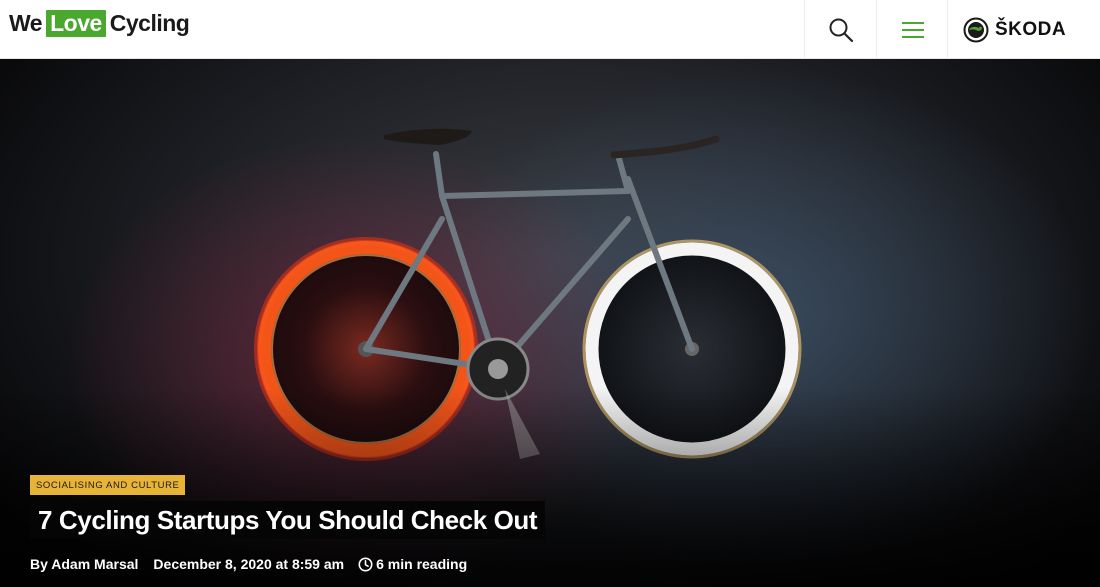 This screenshot has height=587, width=1100. I want to click on hamburger-menu-icon, so click(912, 29).